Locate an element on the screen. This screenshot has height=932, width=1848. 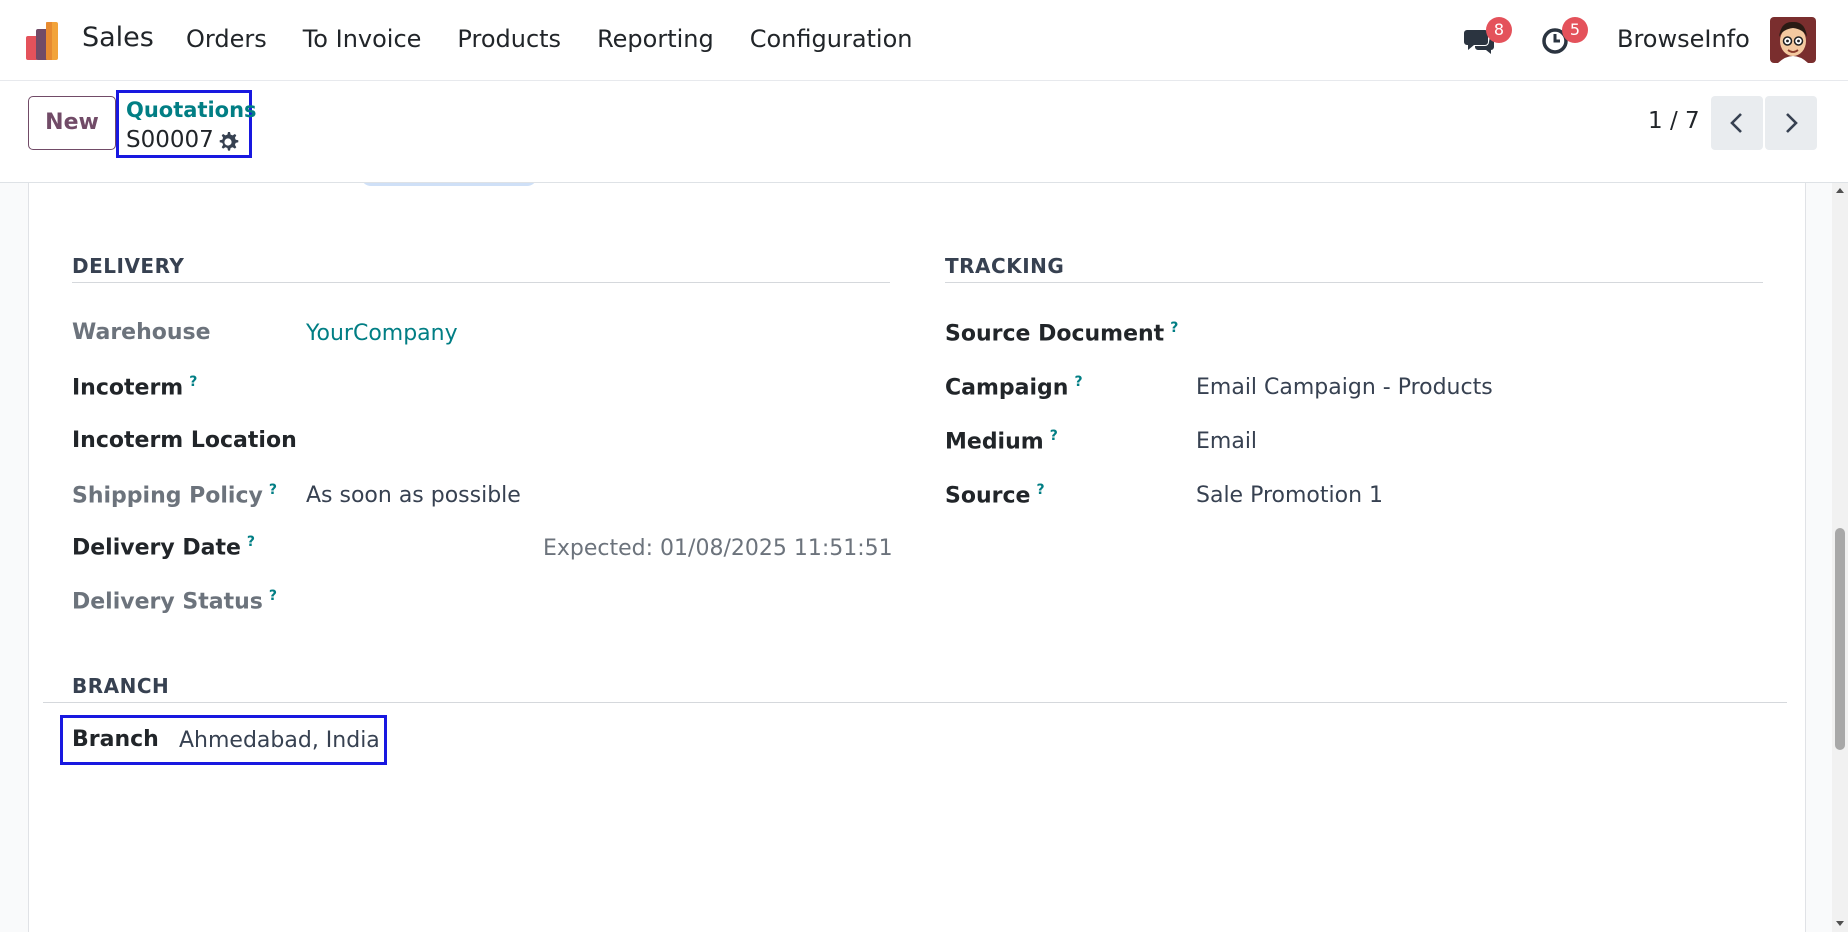
breadcrumb-quotations-link: Quotations is located at coordinates (191, 110).